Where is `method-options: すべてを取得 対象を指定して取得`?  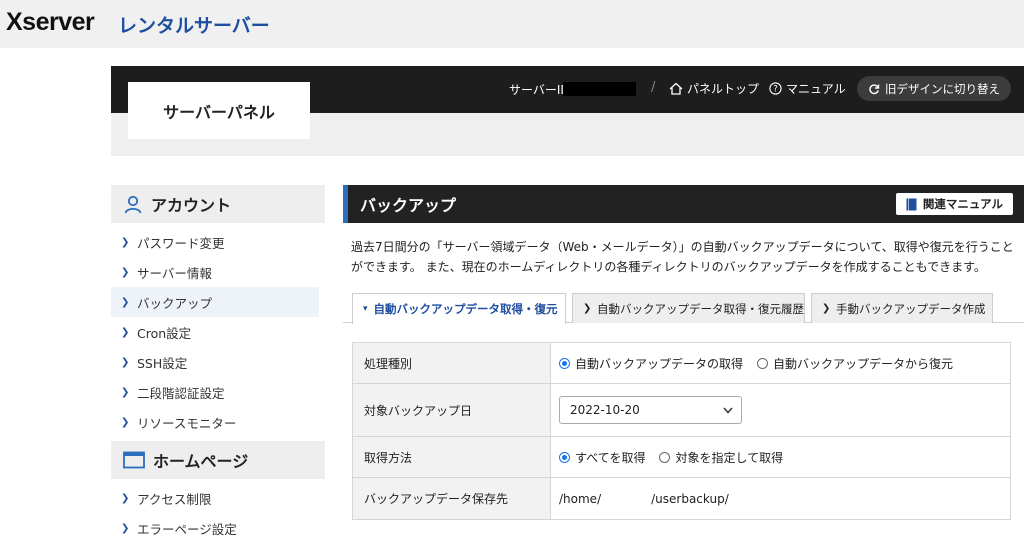
method-options: すべてを取得 対象を指定して取得 is located at coordinates (780, 457).